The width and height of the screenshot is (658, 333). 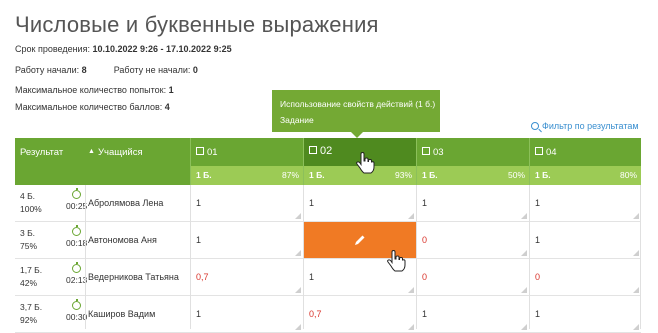 I want to click on filter-label: Фильтр по результатам, so click(x=590, y=126).